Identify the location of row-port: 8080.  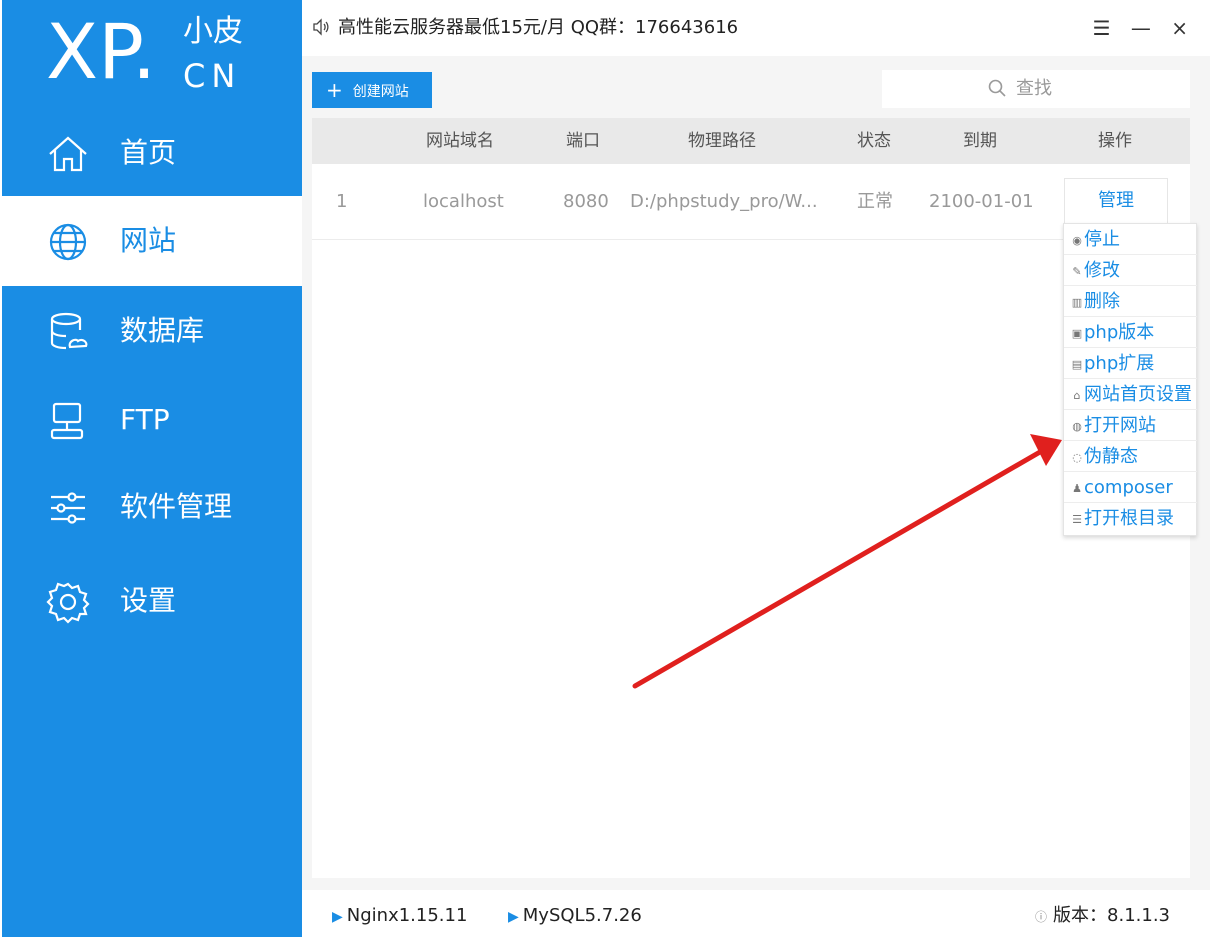
(586, 201).